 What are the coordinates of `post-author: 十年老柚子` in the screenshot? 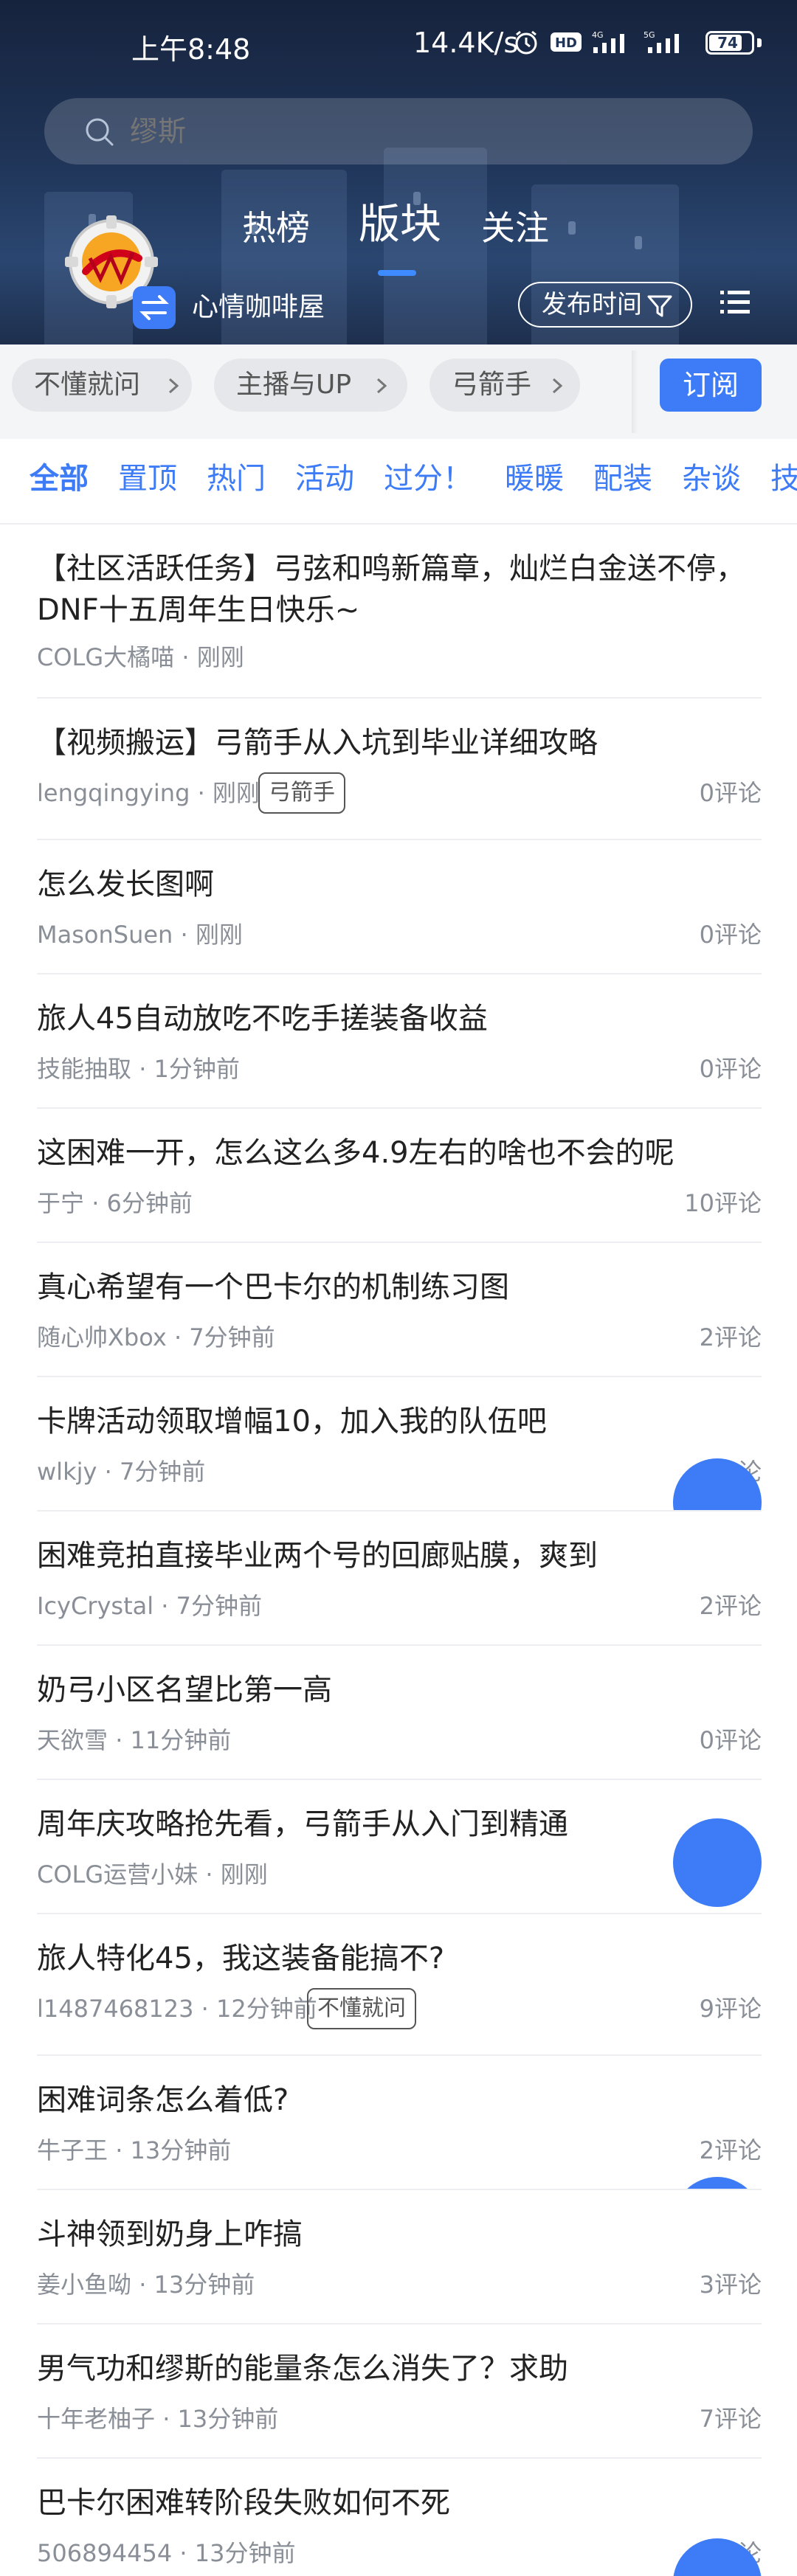 It's located at (96, 2419).